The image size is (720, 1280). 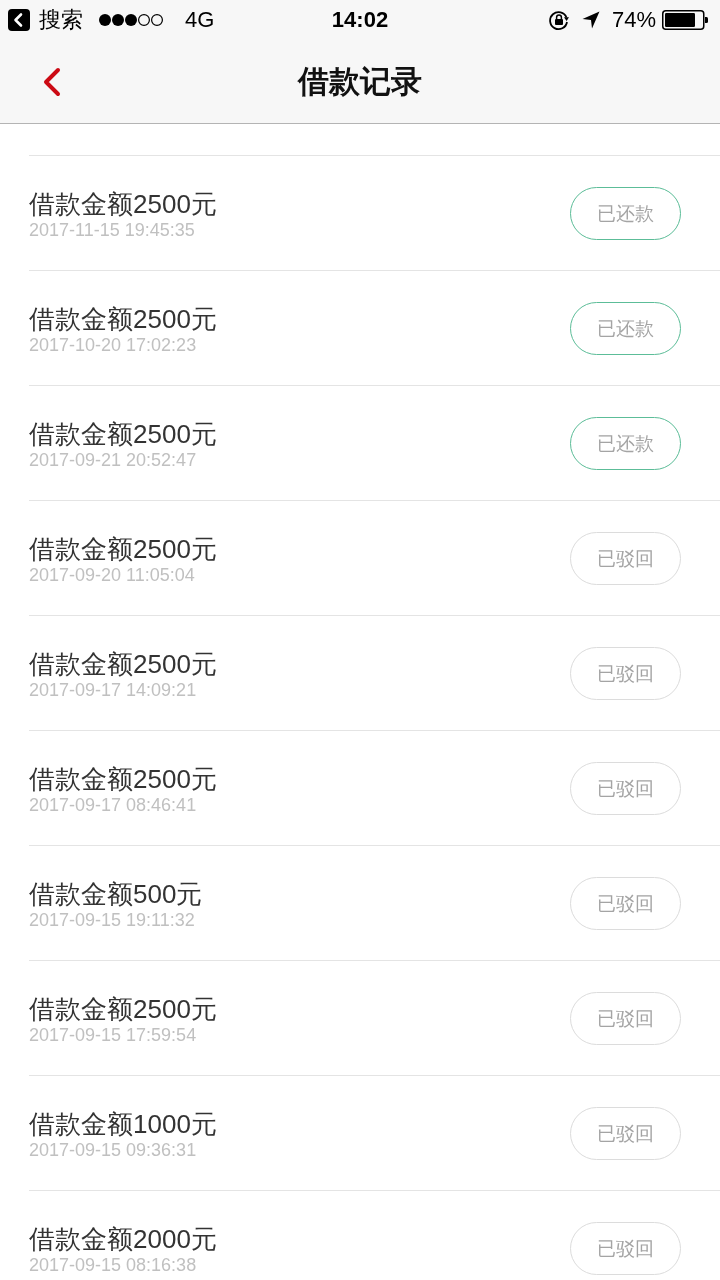 I want to click on back-app-label: 搜索, so click(x=61, y=20).